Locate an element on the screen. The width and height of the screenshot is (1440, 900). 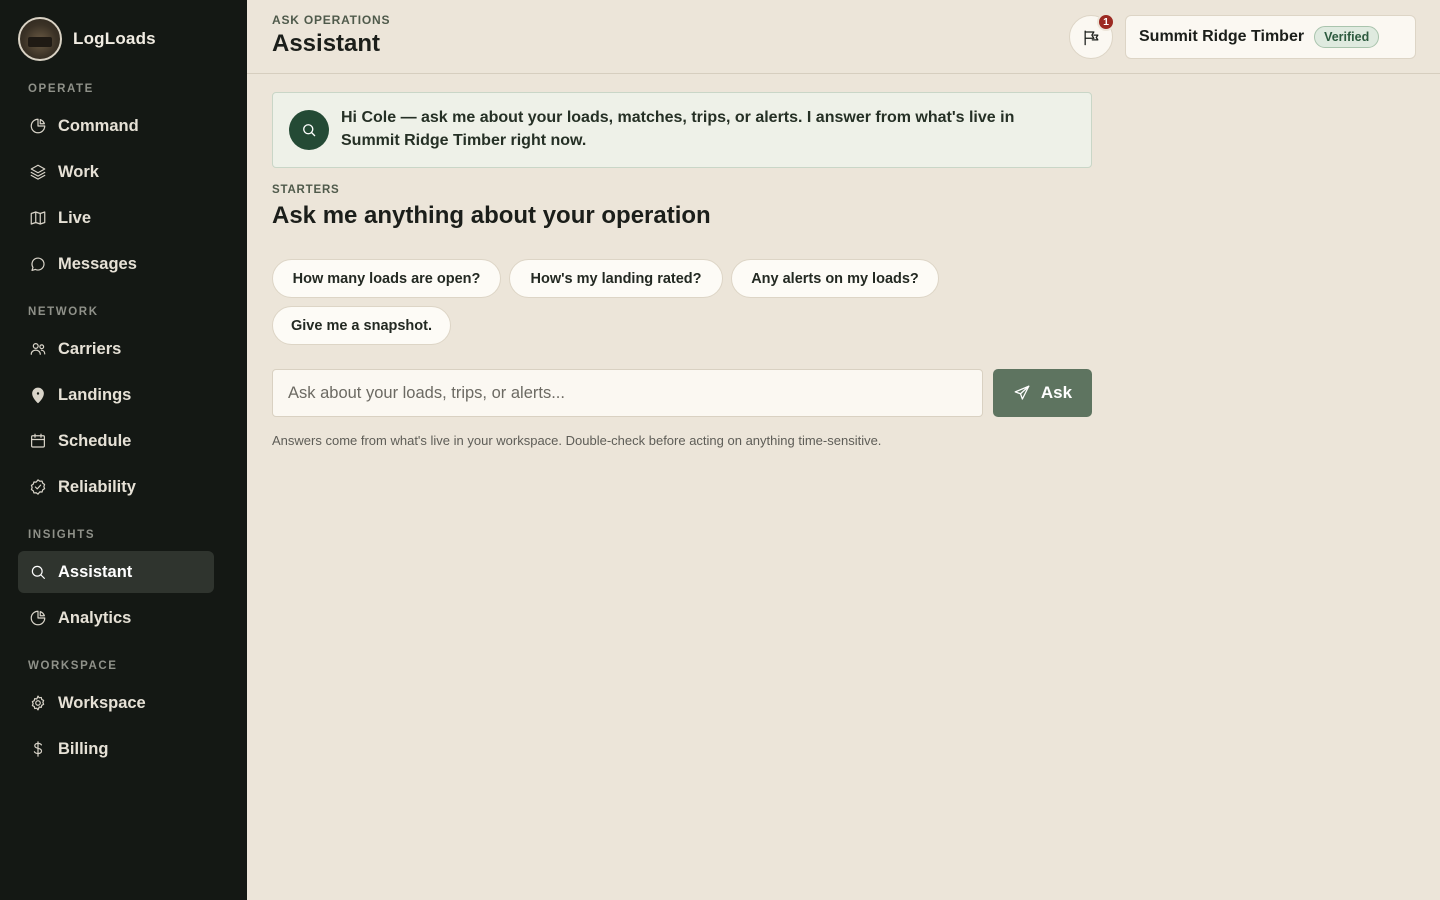
brand: LogLoads is located at coordinates (87, 39).